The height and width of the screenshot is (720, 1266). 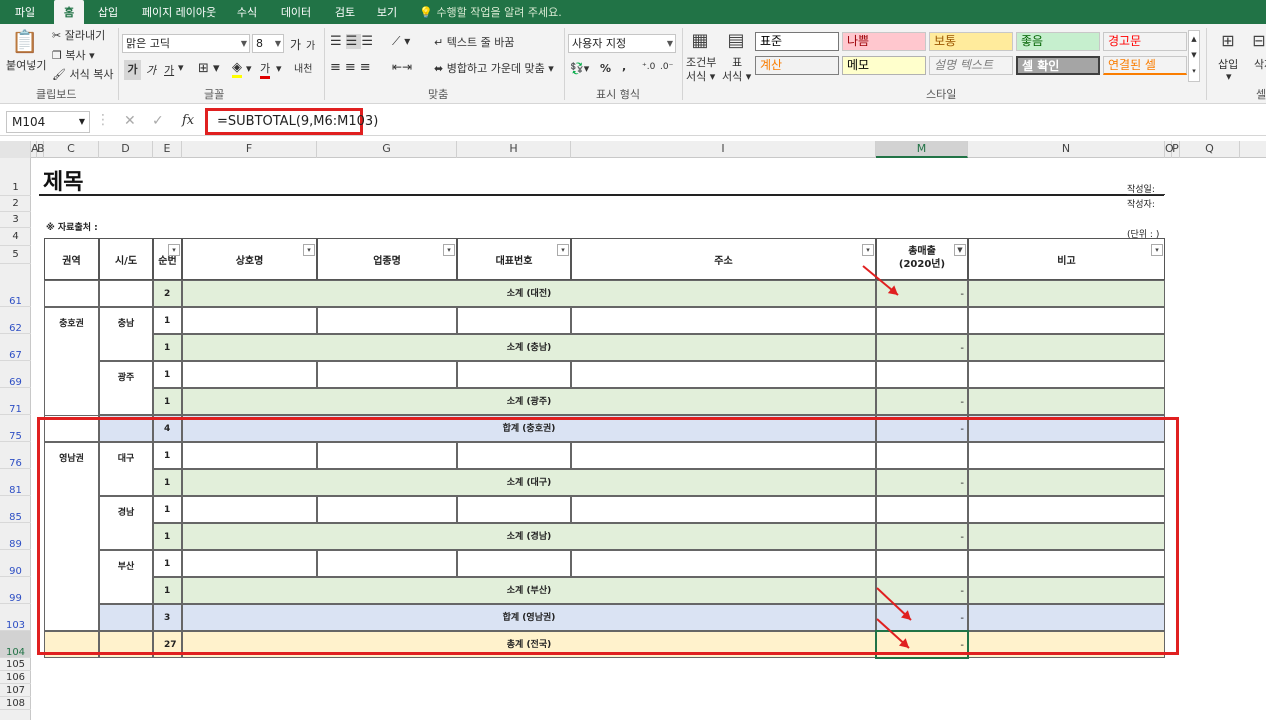 What do you see at coordinates (1176, 149) in the screenshot?
I see `column-header-p: P` at bounding box center [1176, 149].